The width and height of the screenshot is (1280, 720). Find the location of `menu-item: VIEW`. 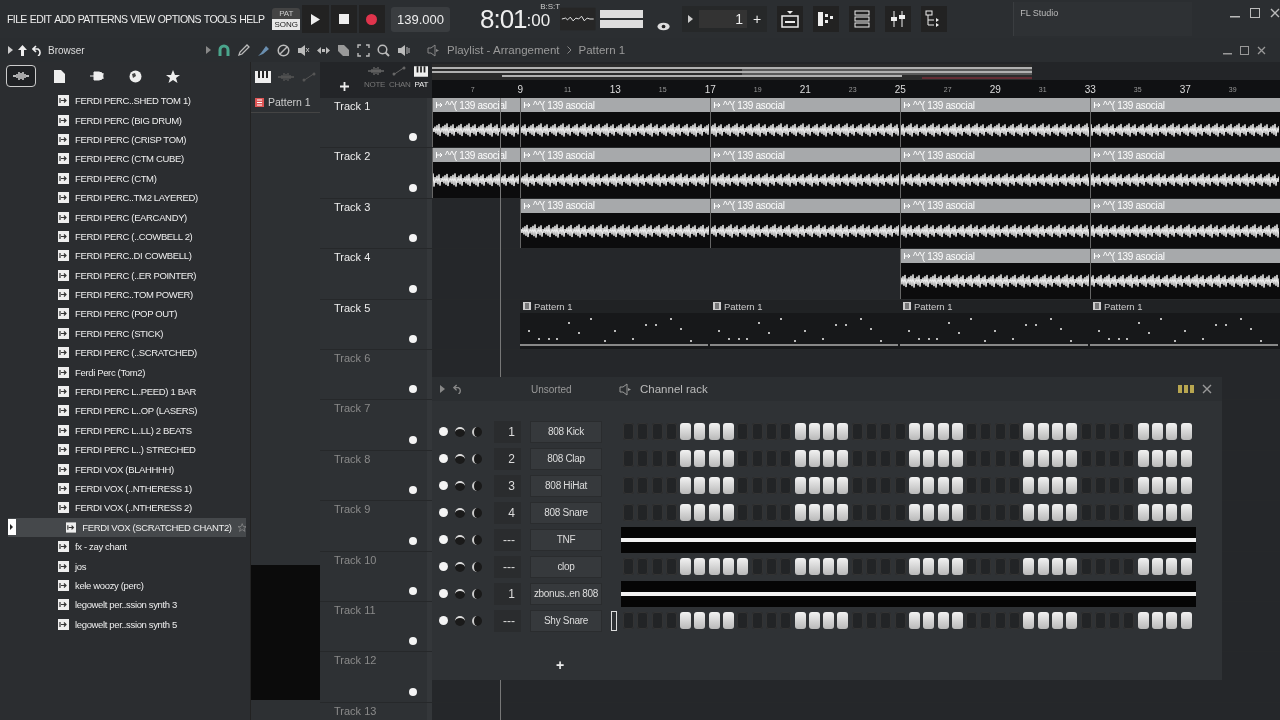

menu-item: VIEW is located at coordinates (142, 19).